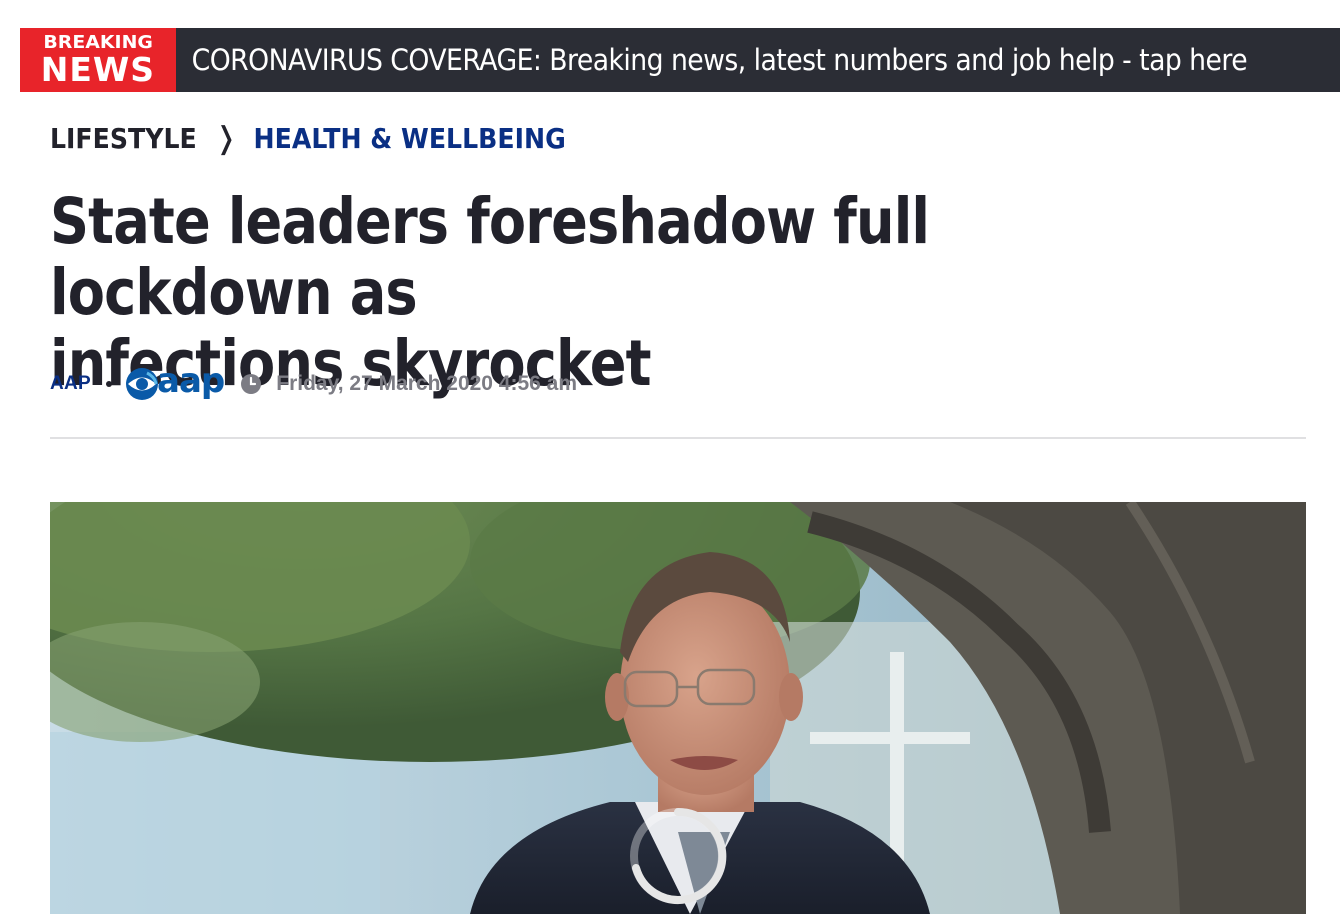 The height and width of the screenshot is (914, 1340). What do you see at coordinates (191, 381) in the screenshot?
I see `aap-logo-text: aap` at bounding box center [191, 381].